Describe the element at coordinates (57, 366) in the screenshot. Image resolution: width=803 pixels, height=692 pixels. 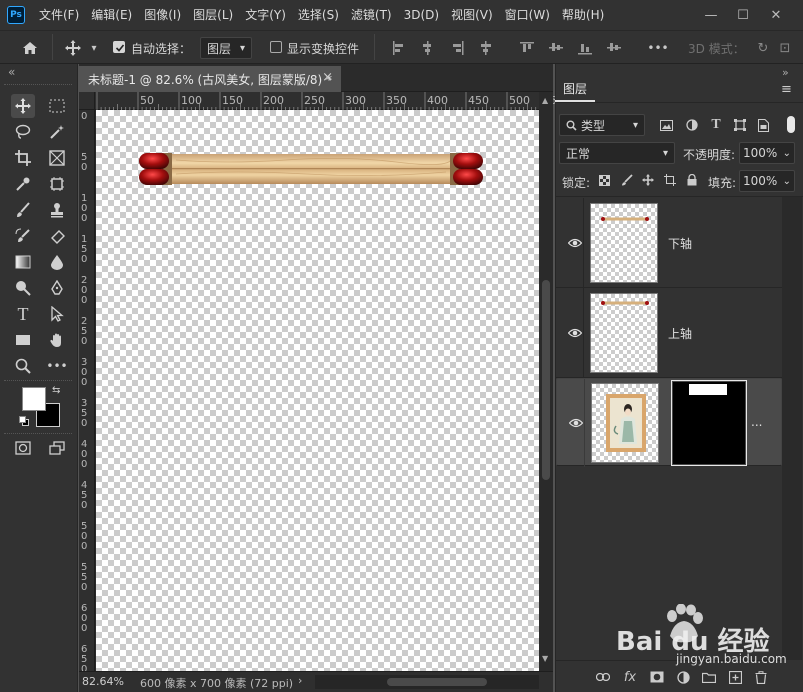
I see `more-tools-icon: •••` at that location.